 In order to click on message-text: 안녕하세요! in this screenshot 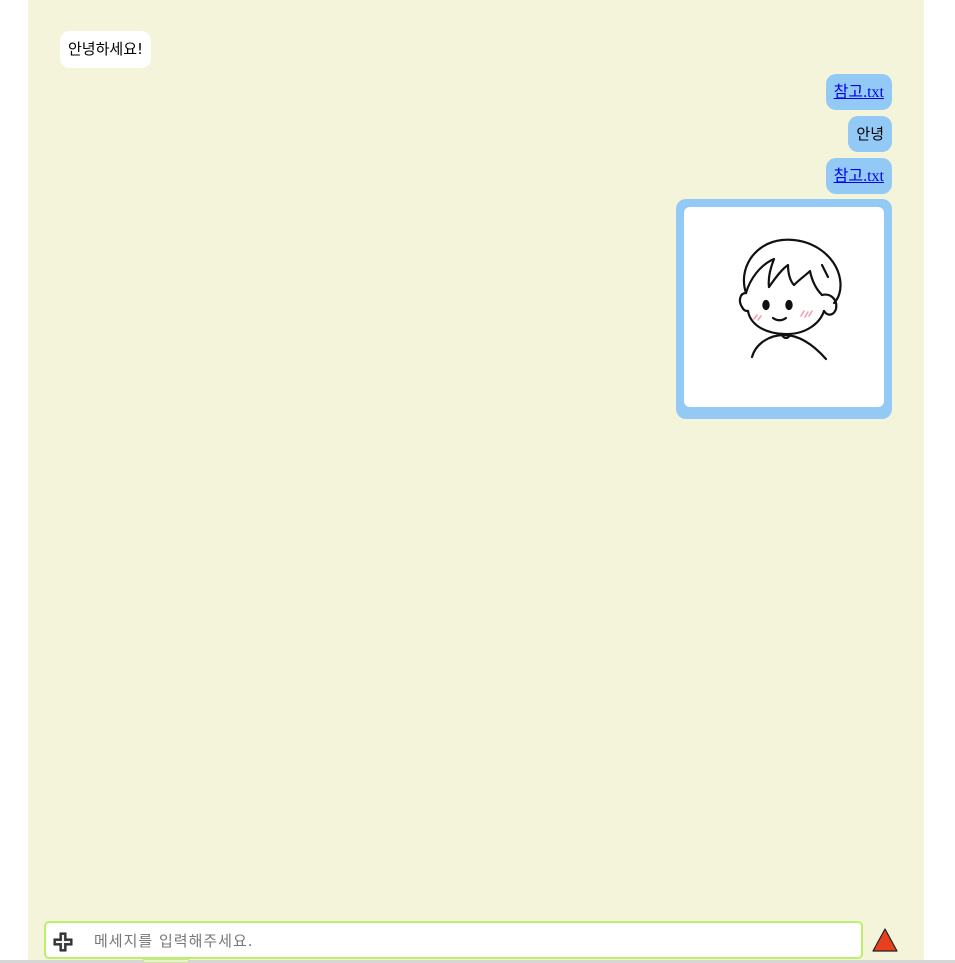, I will do `click(106, 49)`.